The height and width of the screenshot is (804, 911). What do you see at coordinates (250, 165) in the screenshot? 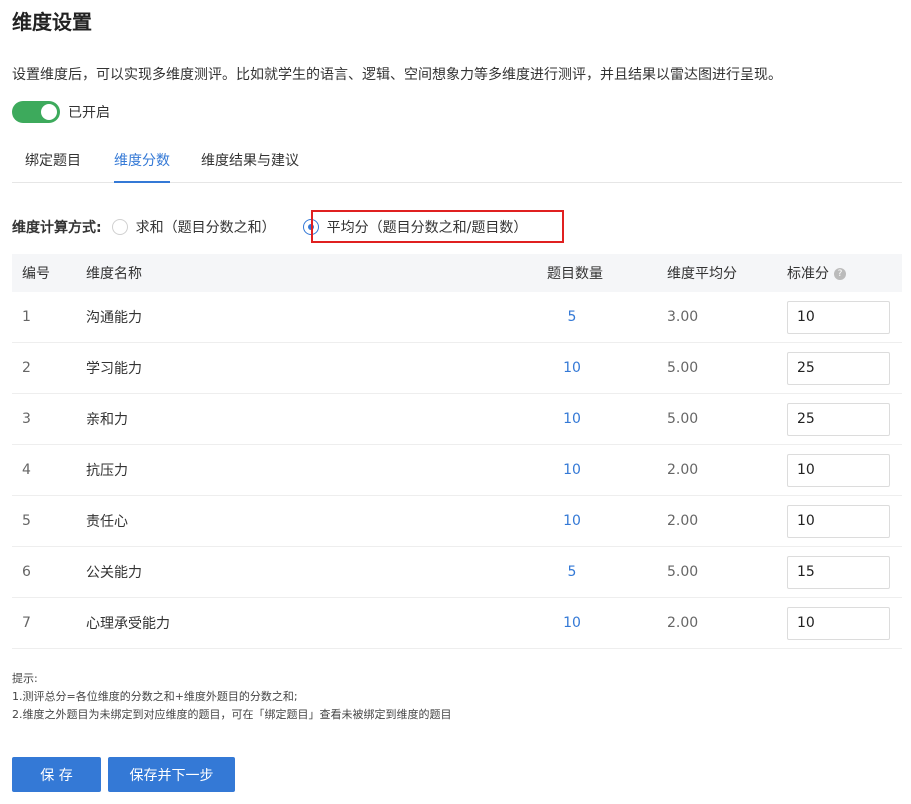
I see `tab-dimension-result-advice: 维度结果与建议` at bounding box center [250, 165].